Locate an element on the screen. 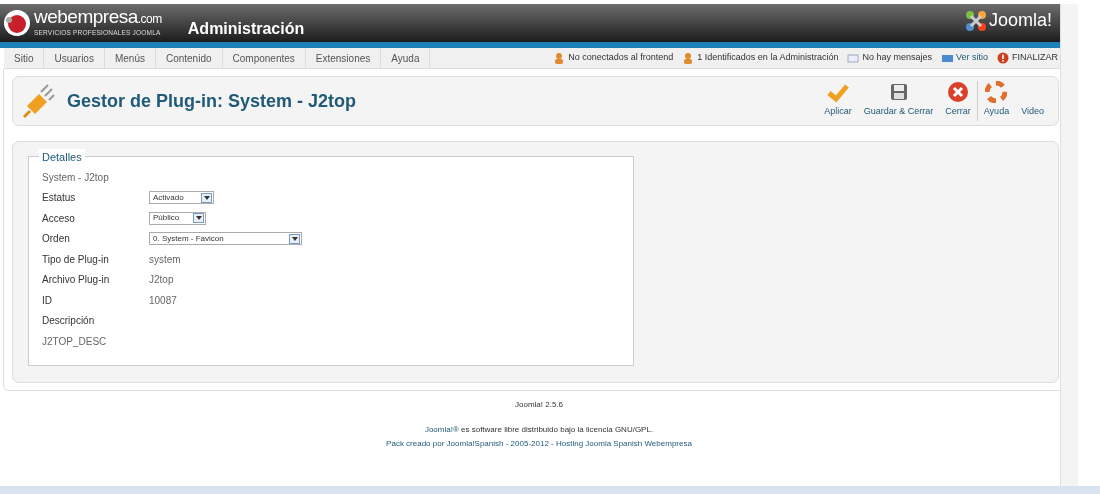 The height and width of the screenshot is (494, 1100). screen-icon is located at coordinates (946, 58).